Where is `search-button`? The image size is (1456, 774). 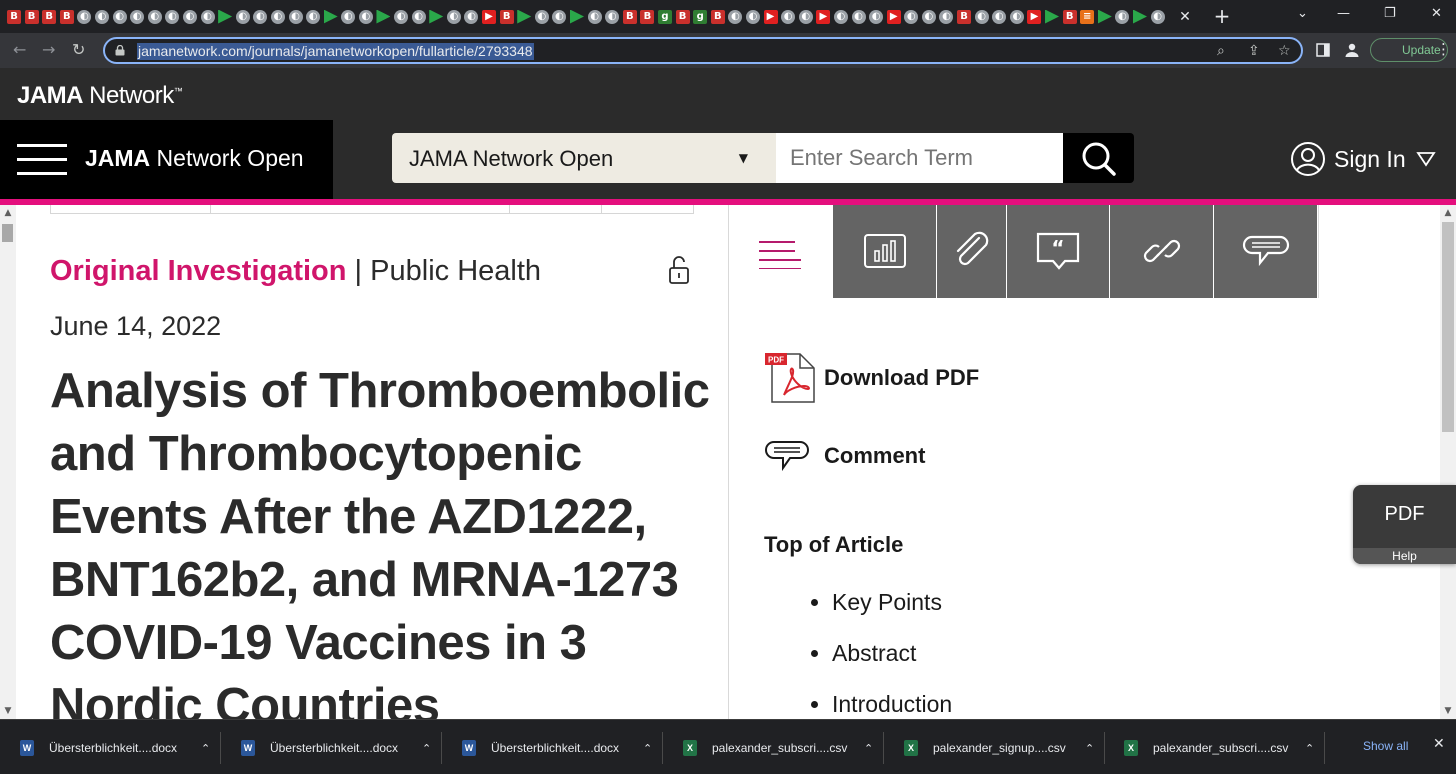 search-button is located at coordinates (1098, 158).